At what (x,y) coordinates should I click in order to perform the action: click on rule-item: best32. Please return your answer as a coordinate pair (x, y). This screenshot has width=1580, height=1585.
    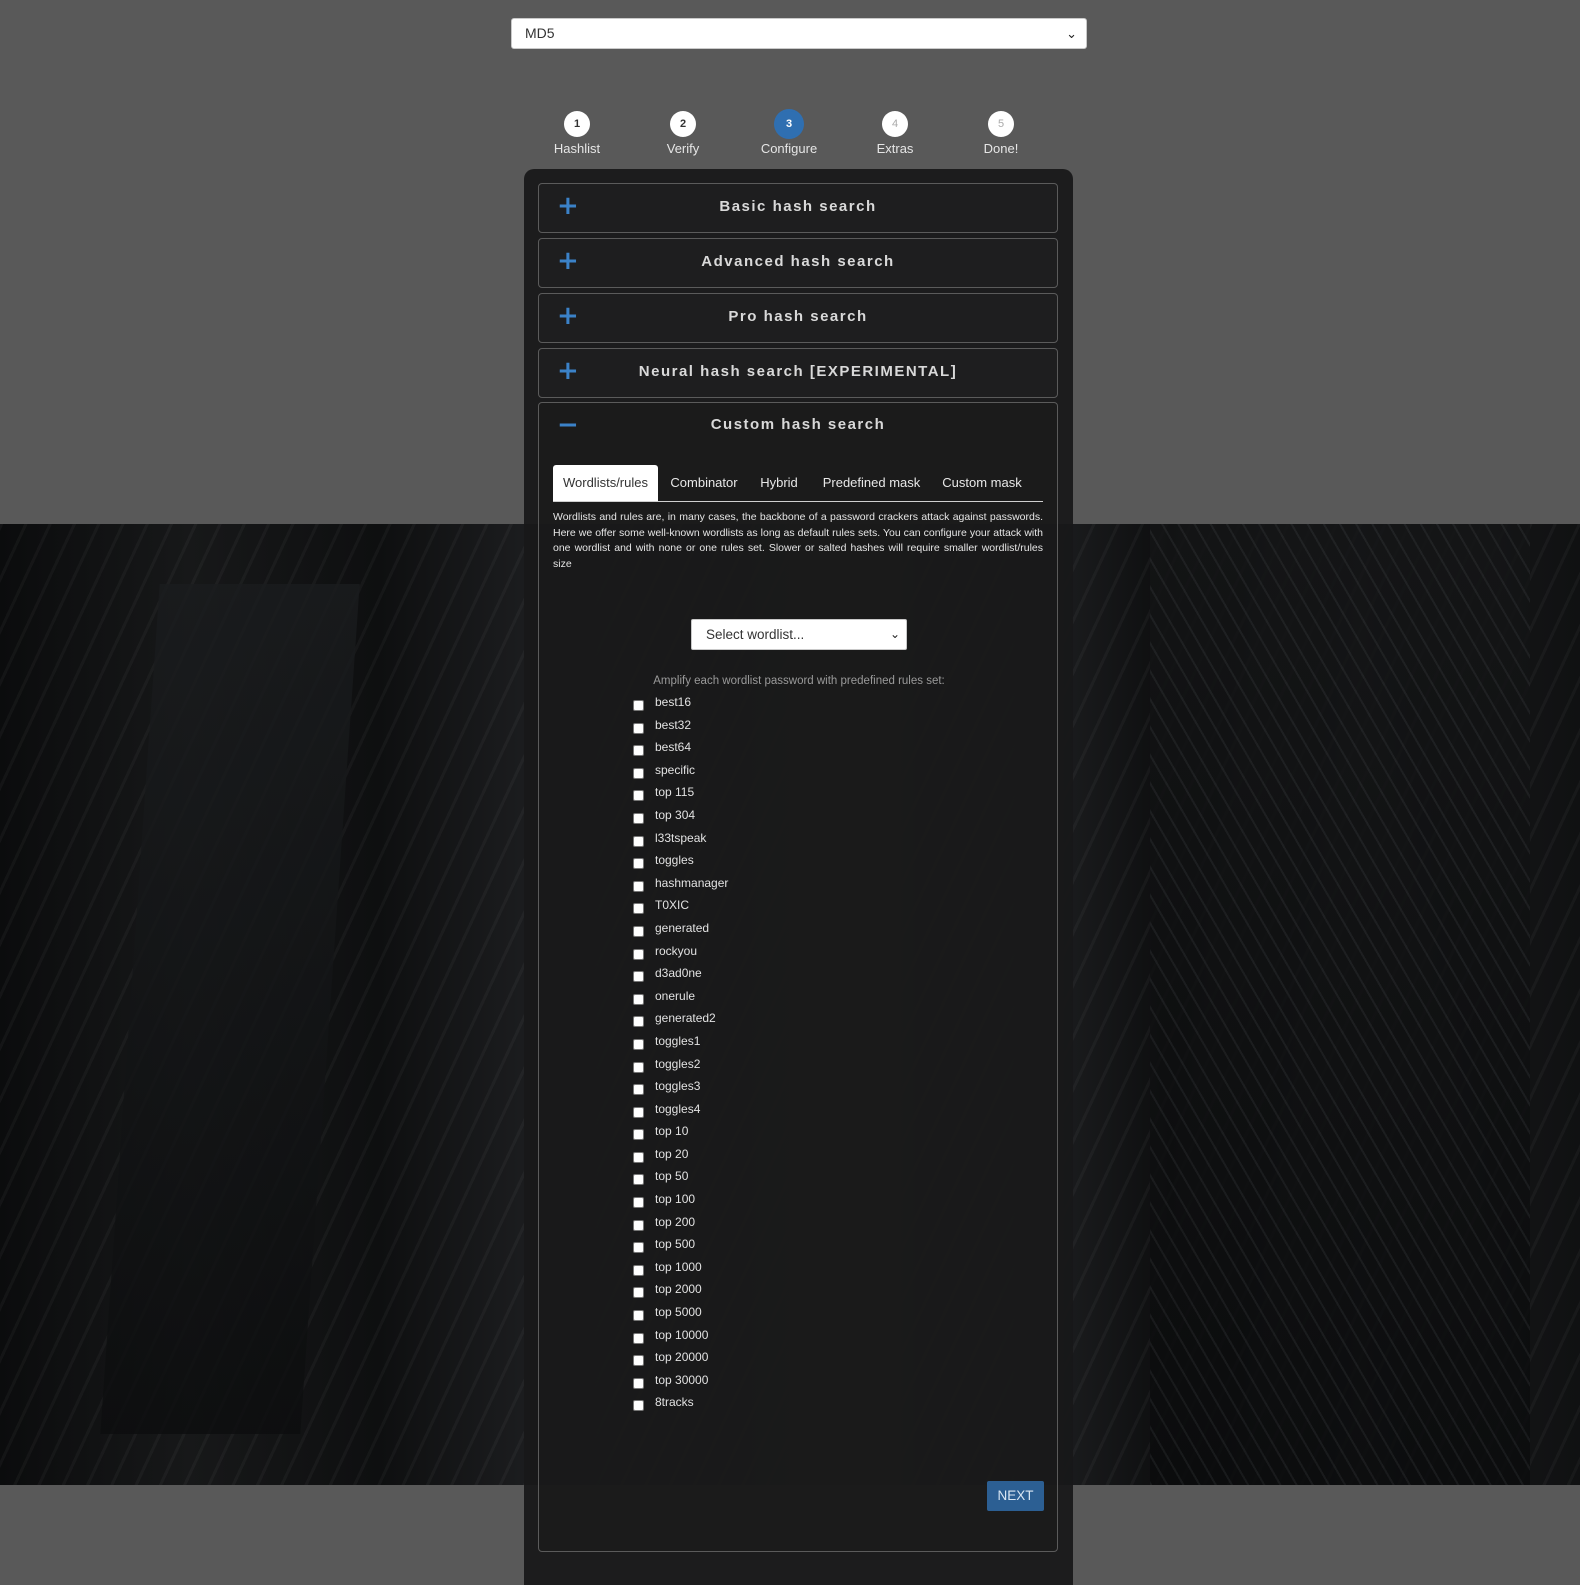
    Looking at the image, I should click on (758, 728).